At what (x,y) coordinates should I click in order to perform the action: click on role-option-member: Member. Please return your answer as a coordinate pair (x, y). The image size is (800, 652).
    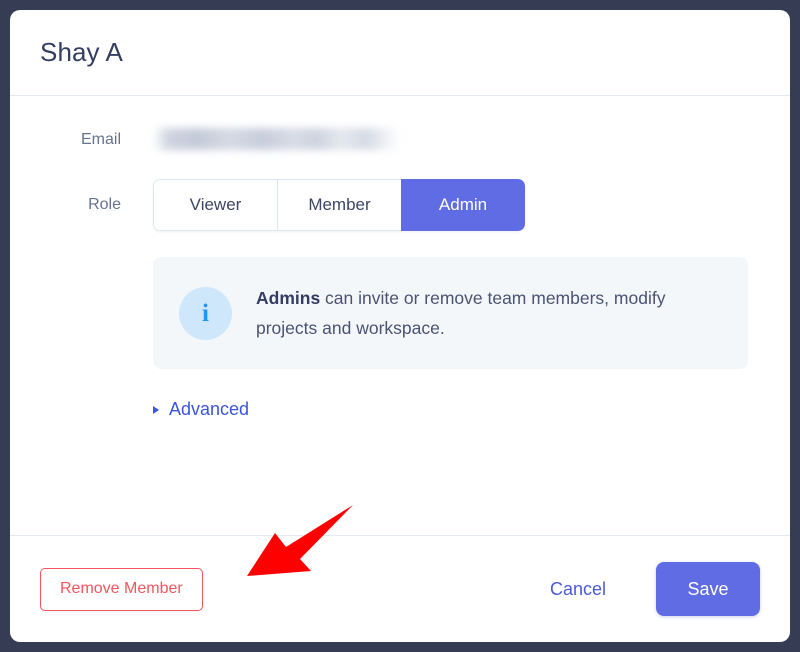
    Looking at the image, I should click on (339, 205).